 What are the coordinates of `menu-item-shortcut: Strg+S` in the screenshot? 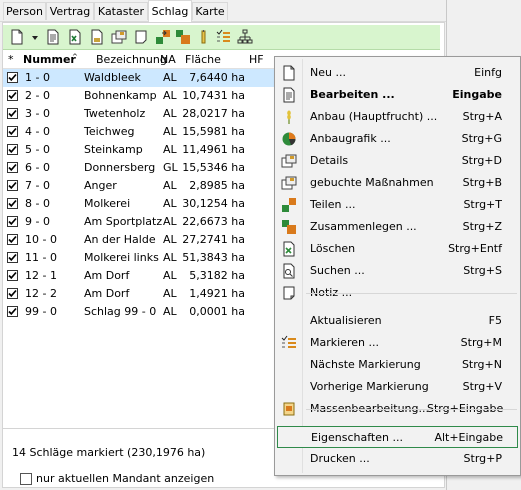 It's located at (482, 270).